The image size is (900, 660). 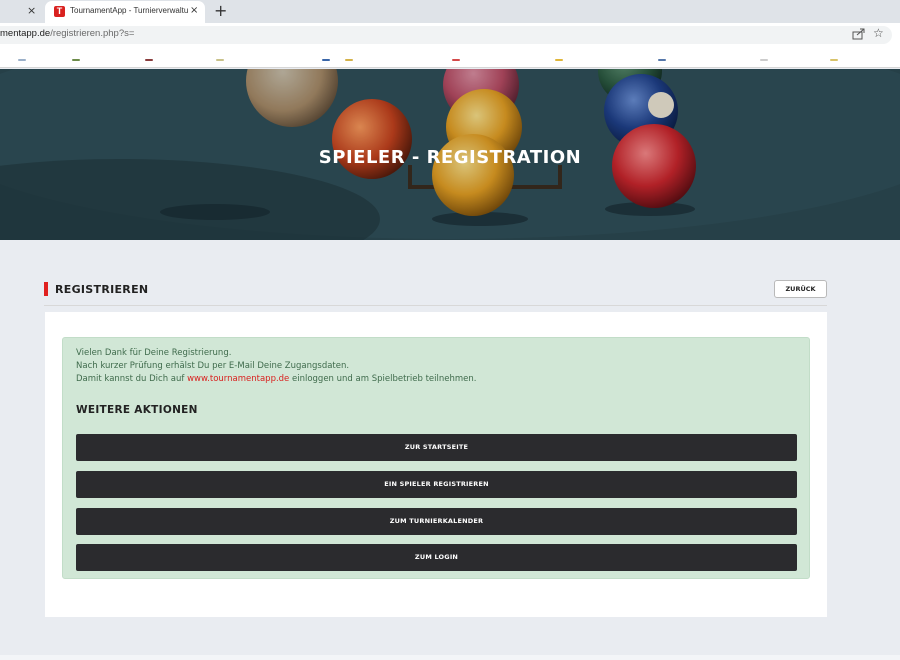 What do you see at coordinates (878, 33) in the screenshot?
I see `bookmark-star-icon: ☆` at bounding box center [878, 33].